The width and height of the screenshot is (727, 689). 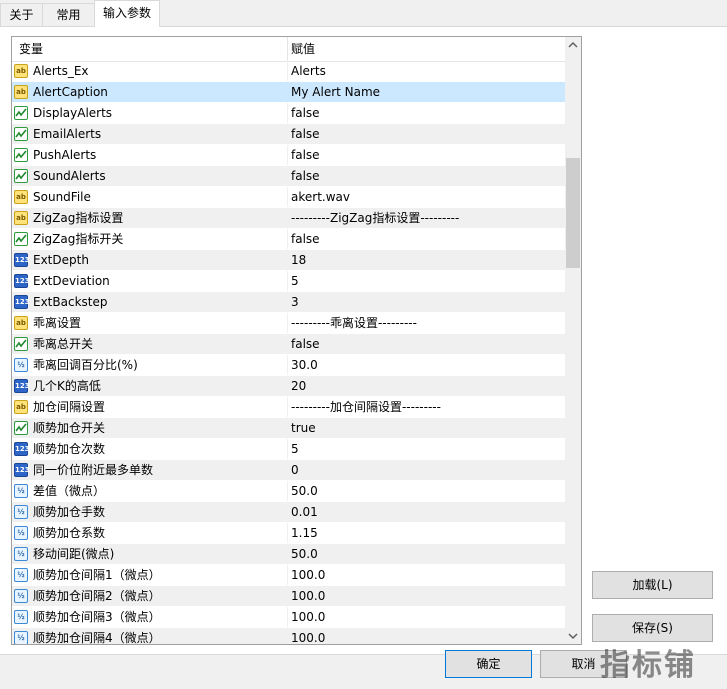 I want to click on parameter-name: ExtDeviation, so click(x=71, y=281).